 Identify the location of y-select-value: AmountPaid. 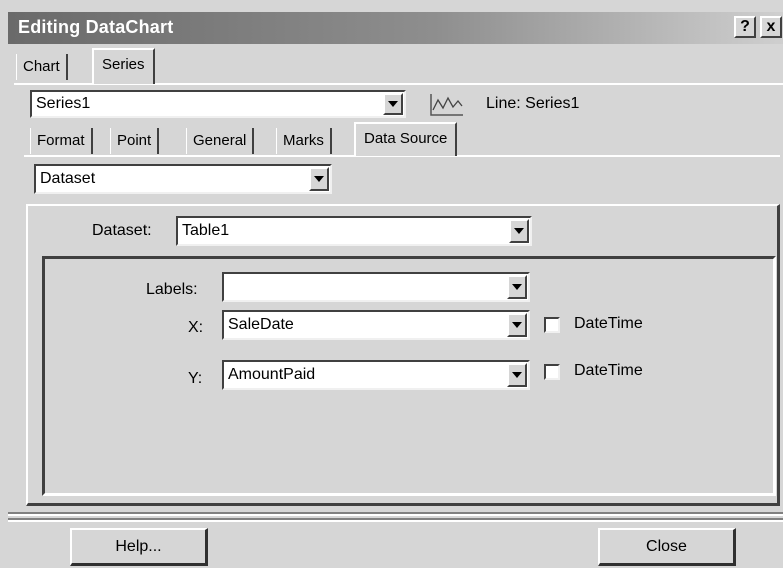
(272, 374).